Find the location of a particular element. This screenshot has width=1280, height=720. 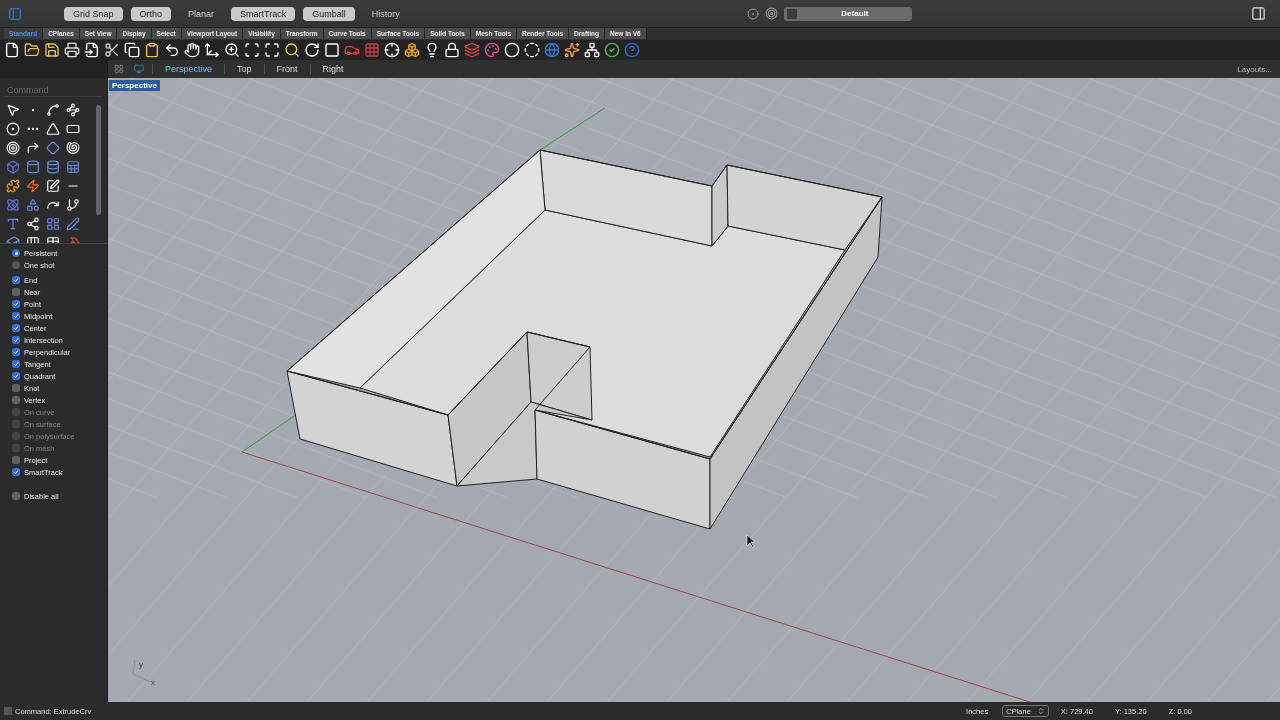

toggle-button: SmartTrack is located at coordinates (263, 13).